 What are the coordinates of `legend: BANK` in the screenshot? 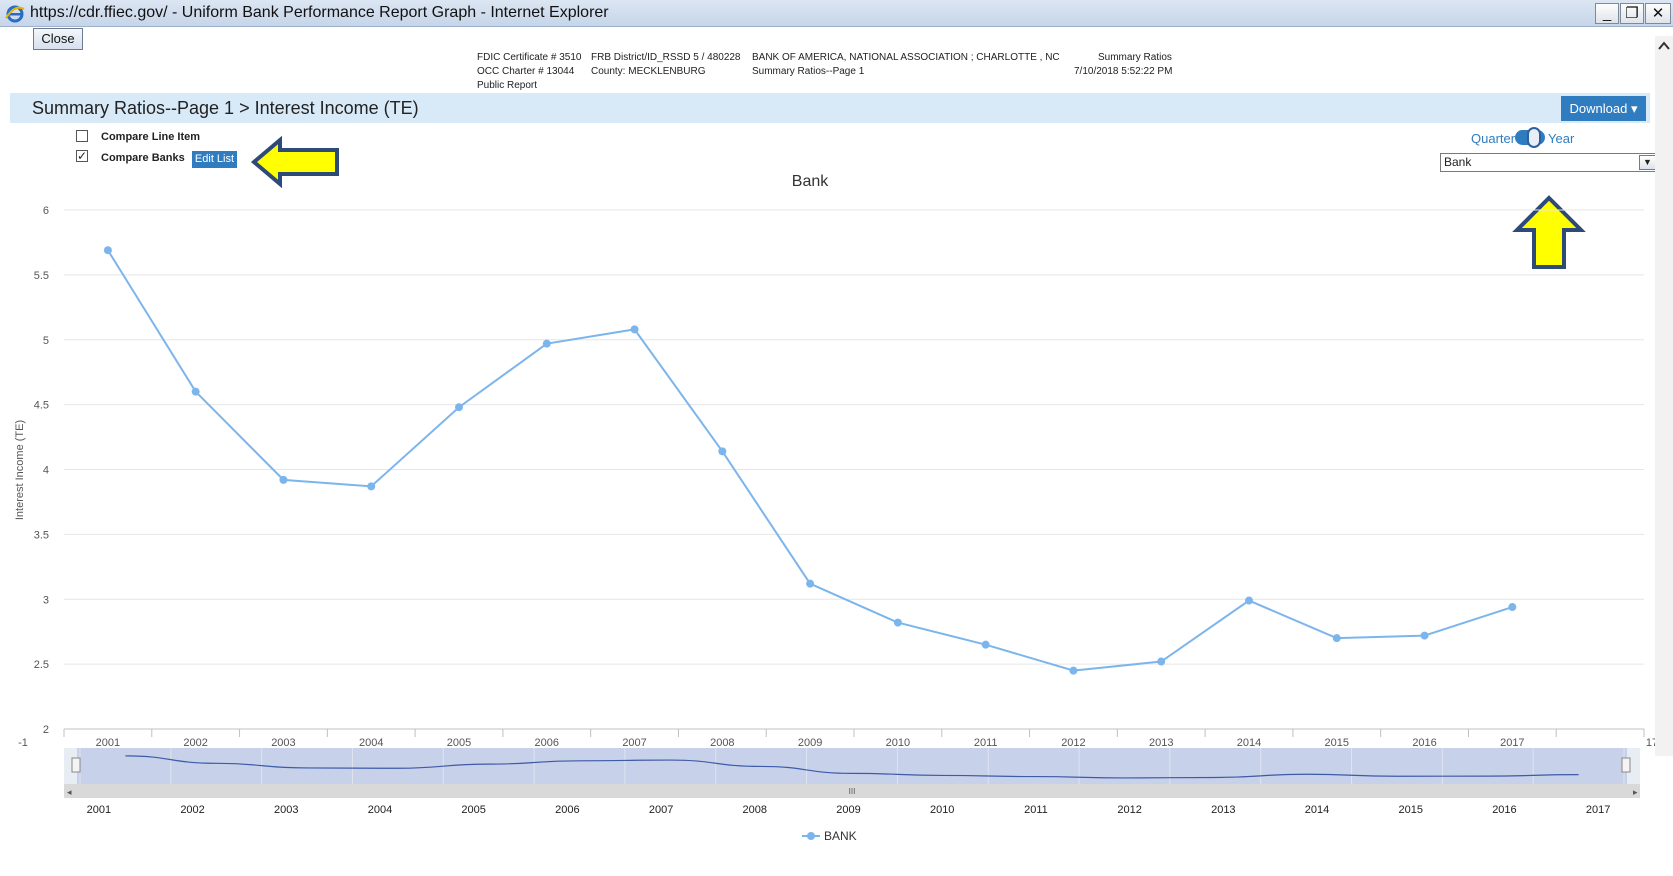 It's located at (829, 836).